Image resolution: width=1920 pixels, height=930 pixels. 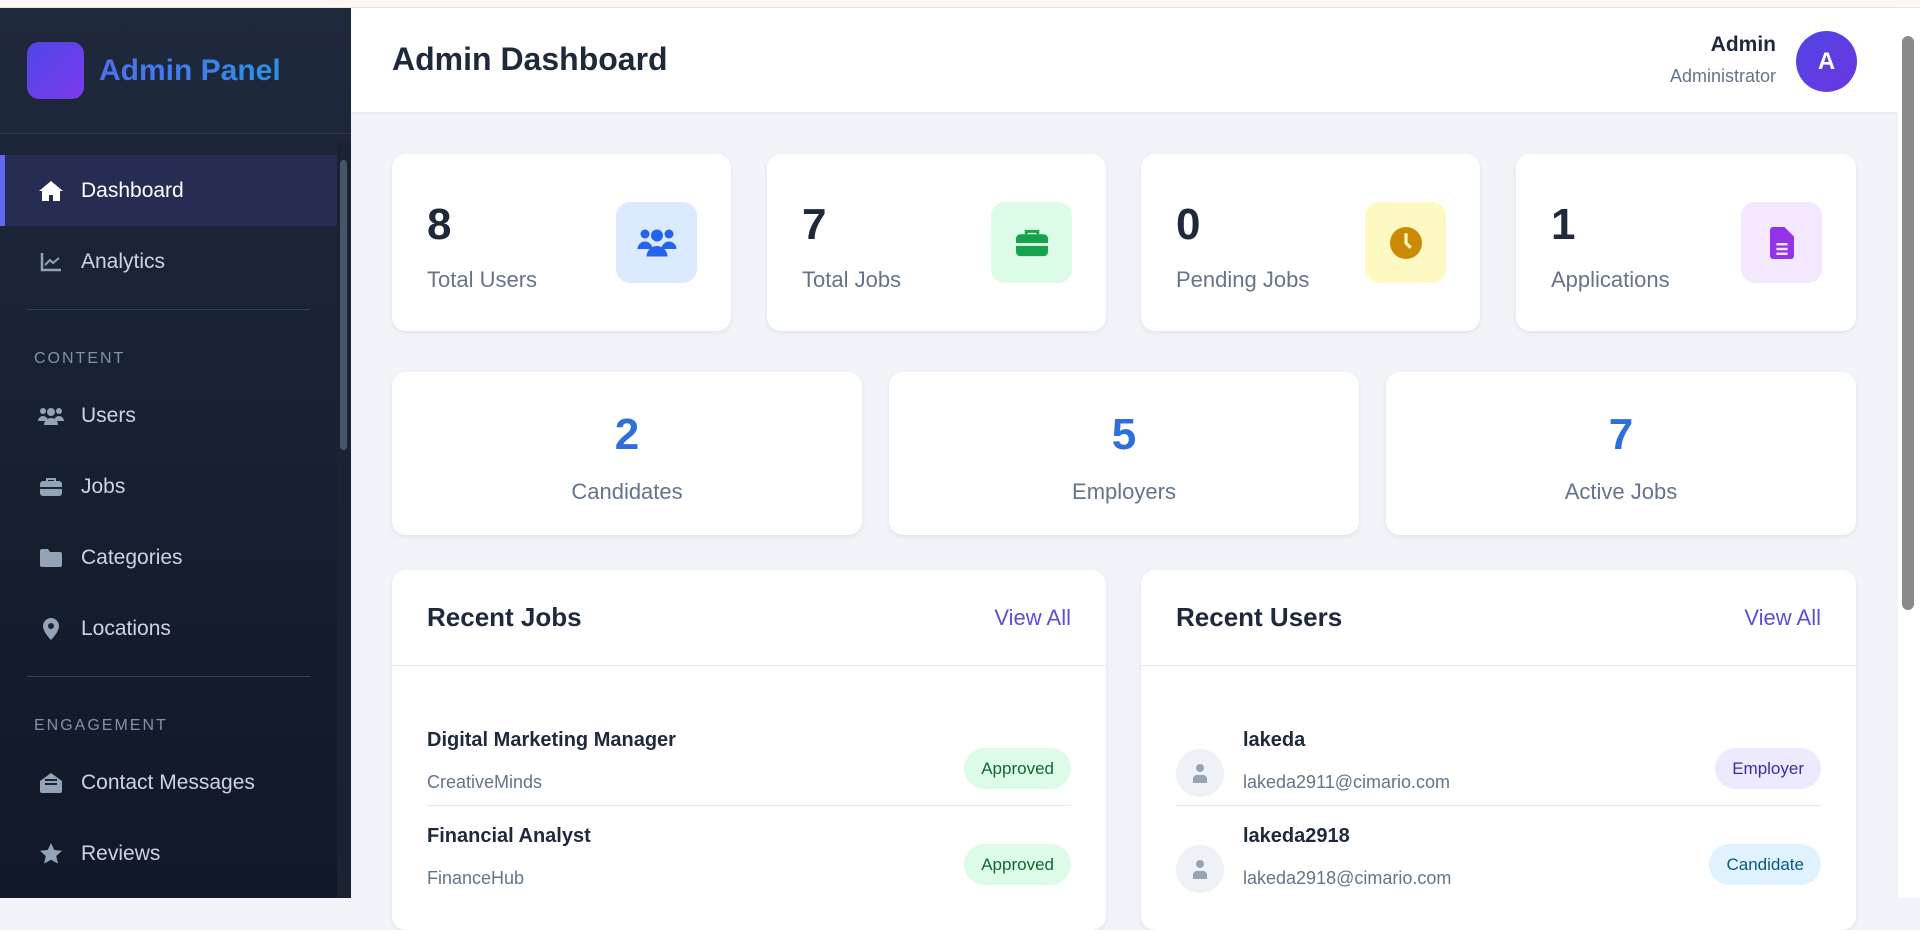 I want to click on sidebar-item-label: Contact Messages, so click(x=168, y=782).